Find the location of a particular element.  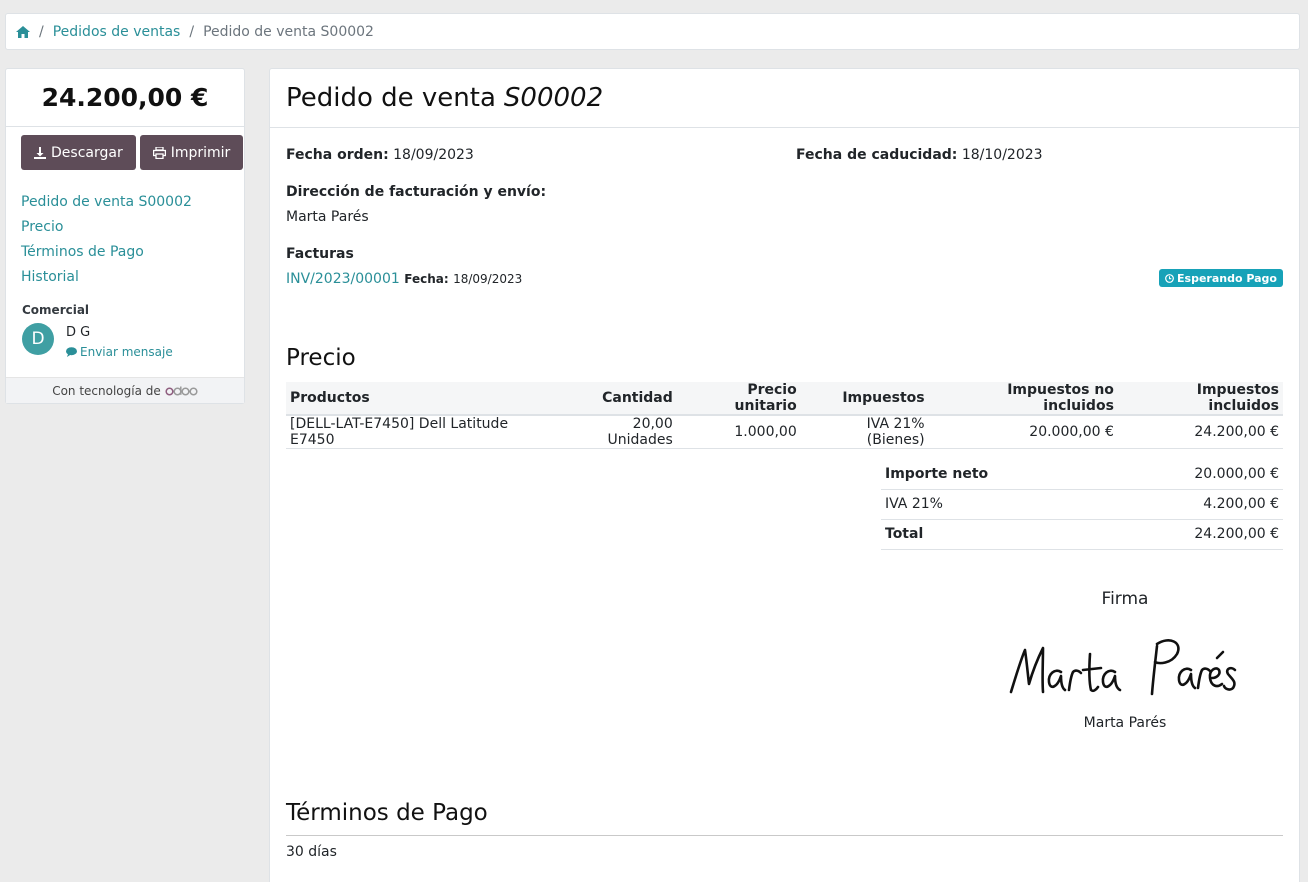

totals-row: IVA 21% 4.200,00 € is located at coordinates (1082, 504).